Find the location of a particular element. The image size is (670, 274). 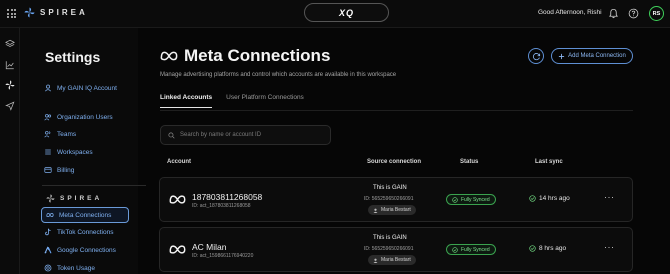

tabs-divider is located at coordinates (396, 110).